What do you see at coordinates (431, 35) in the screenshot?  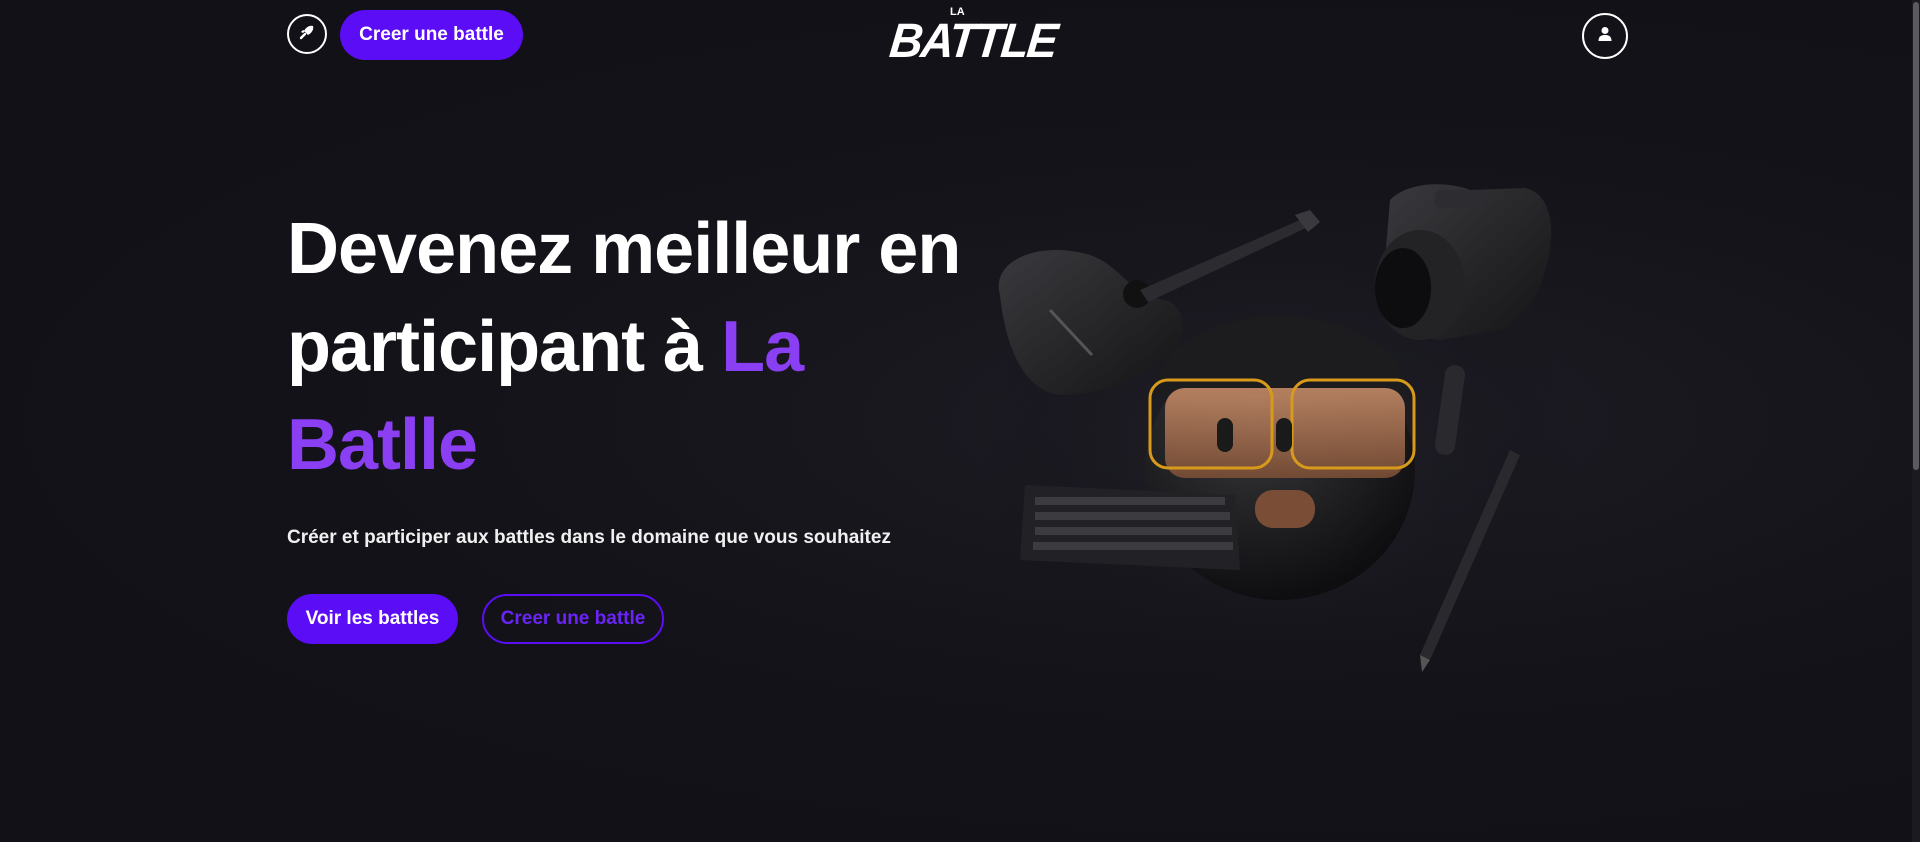 I see `create-battle-button: Creer une battle` at bounding box center [431, 35].